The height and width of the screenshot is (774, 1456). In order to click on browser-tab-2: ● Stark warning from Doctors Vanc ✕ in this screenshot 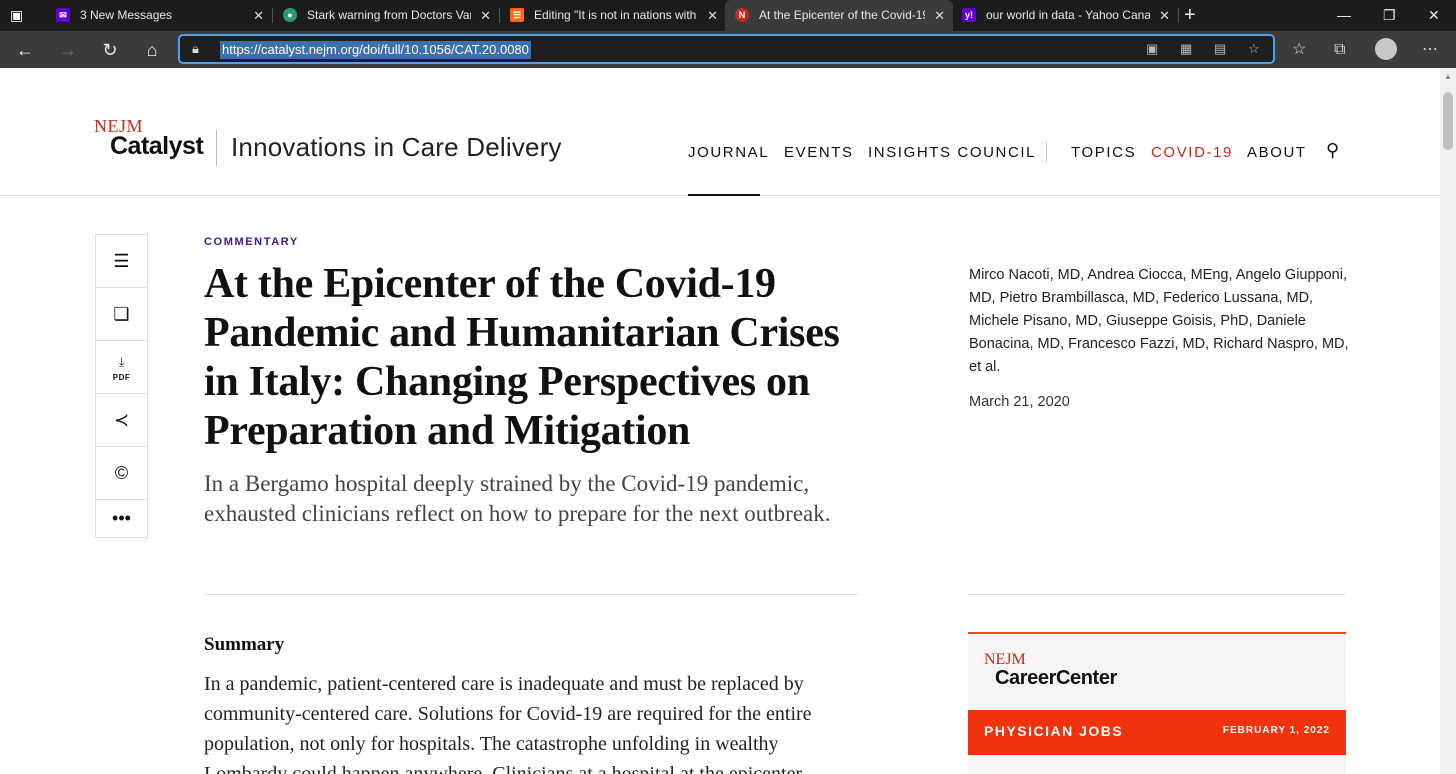, I will do `click(386, 15)`.